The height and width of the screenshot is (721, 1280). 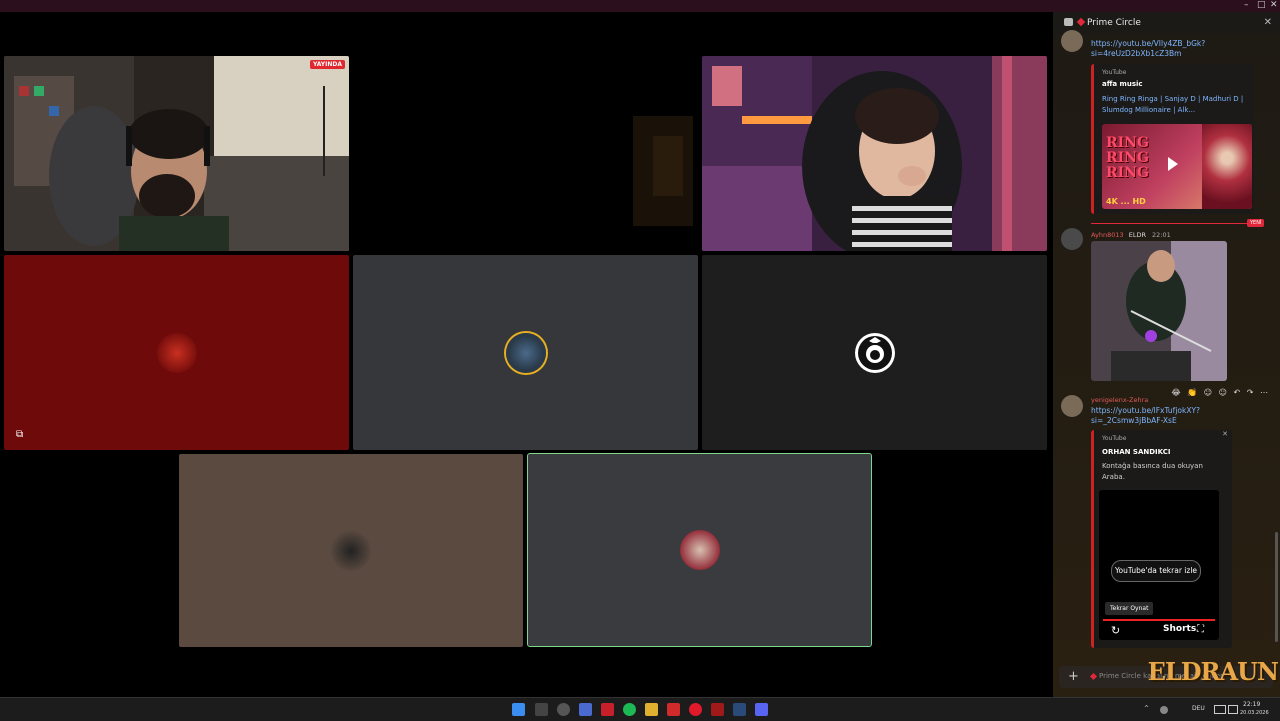 What do you see at coordinates (1256, 223) in the screenshot?
I see `new-badge: YENİ` at bounding box center [1256, 223].